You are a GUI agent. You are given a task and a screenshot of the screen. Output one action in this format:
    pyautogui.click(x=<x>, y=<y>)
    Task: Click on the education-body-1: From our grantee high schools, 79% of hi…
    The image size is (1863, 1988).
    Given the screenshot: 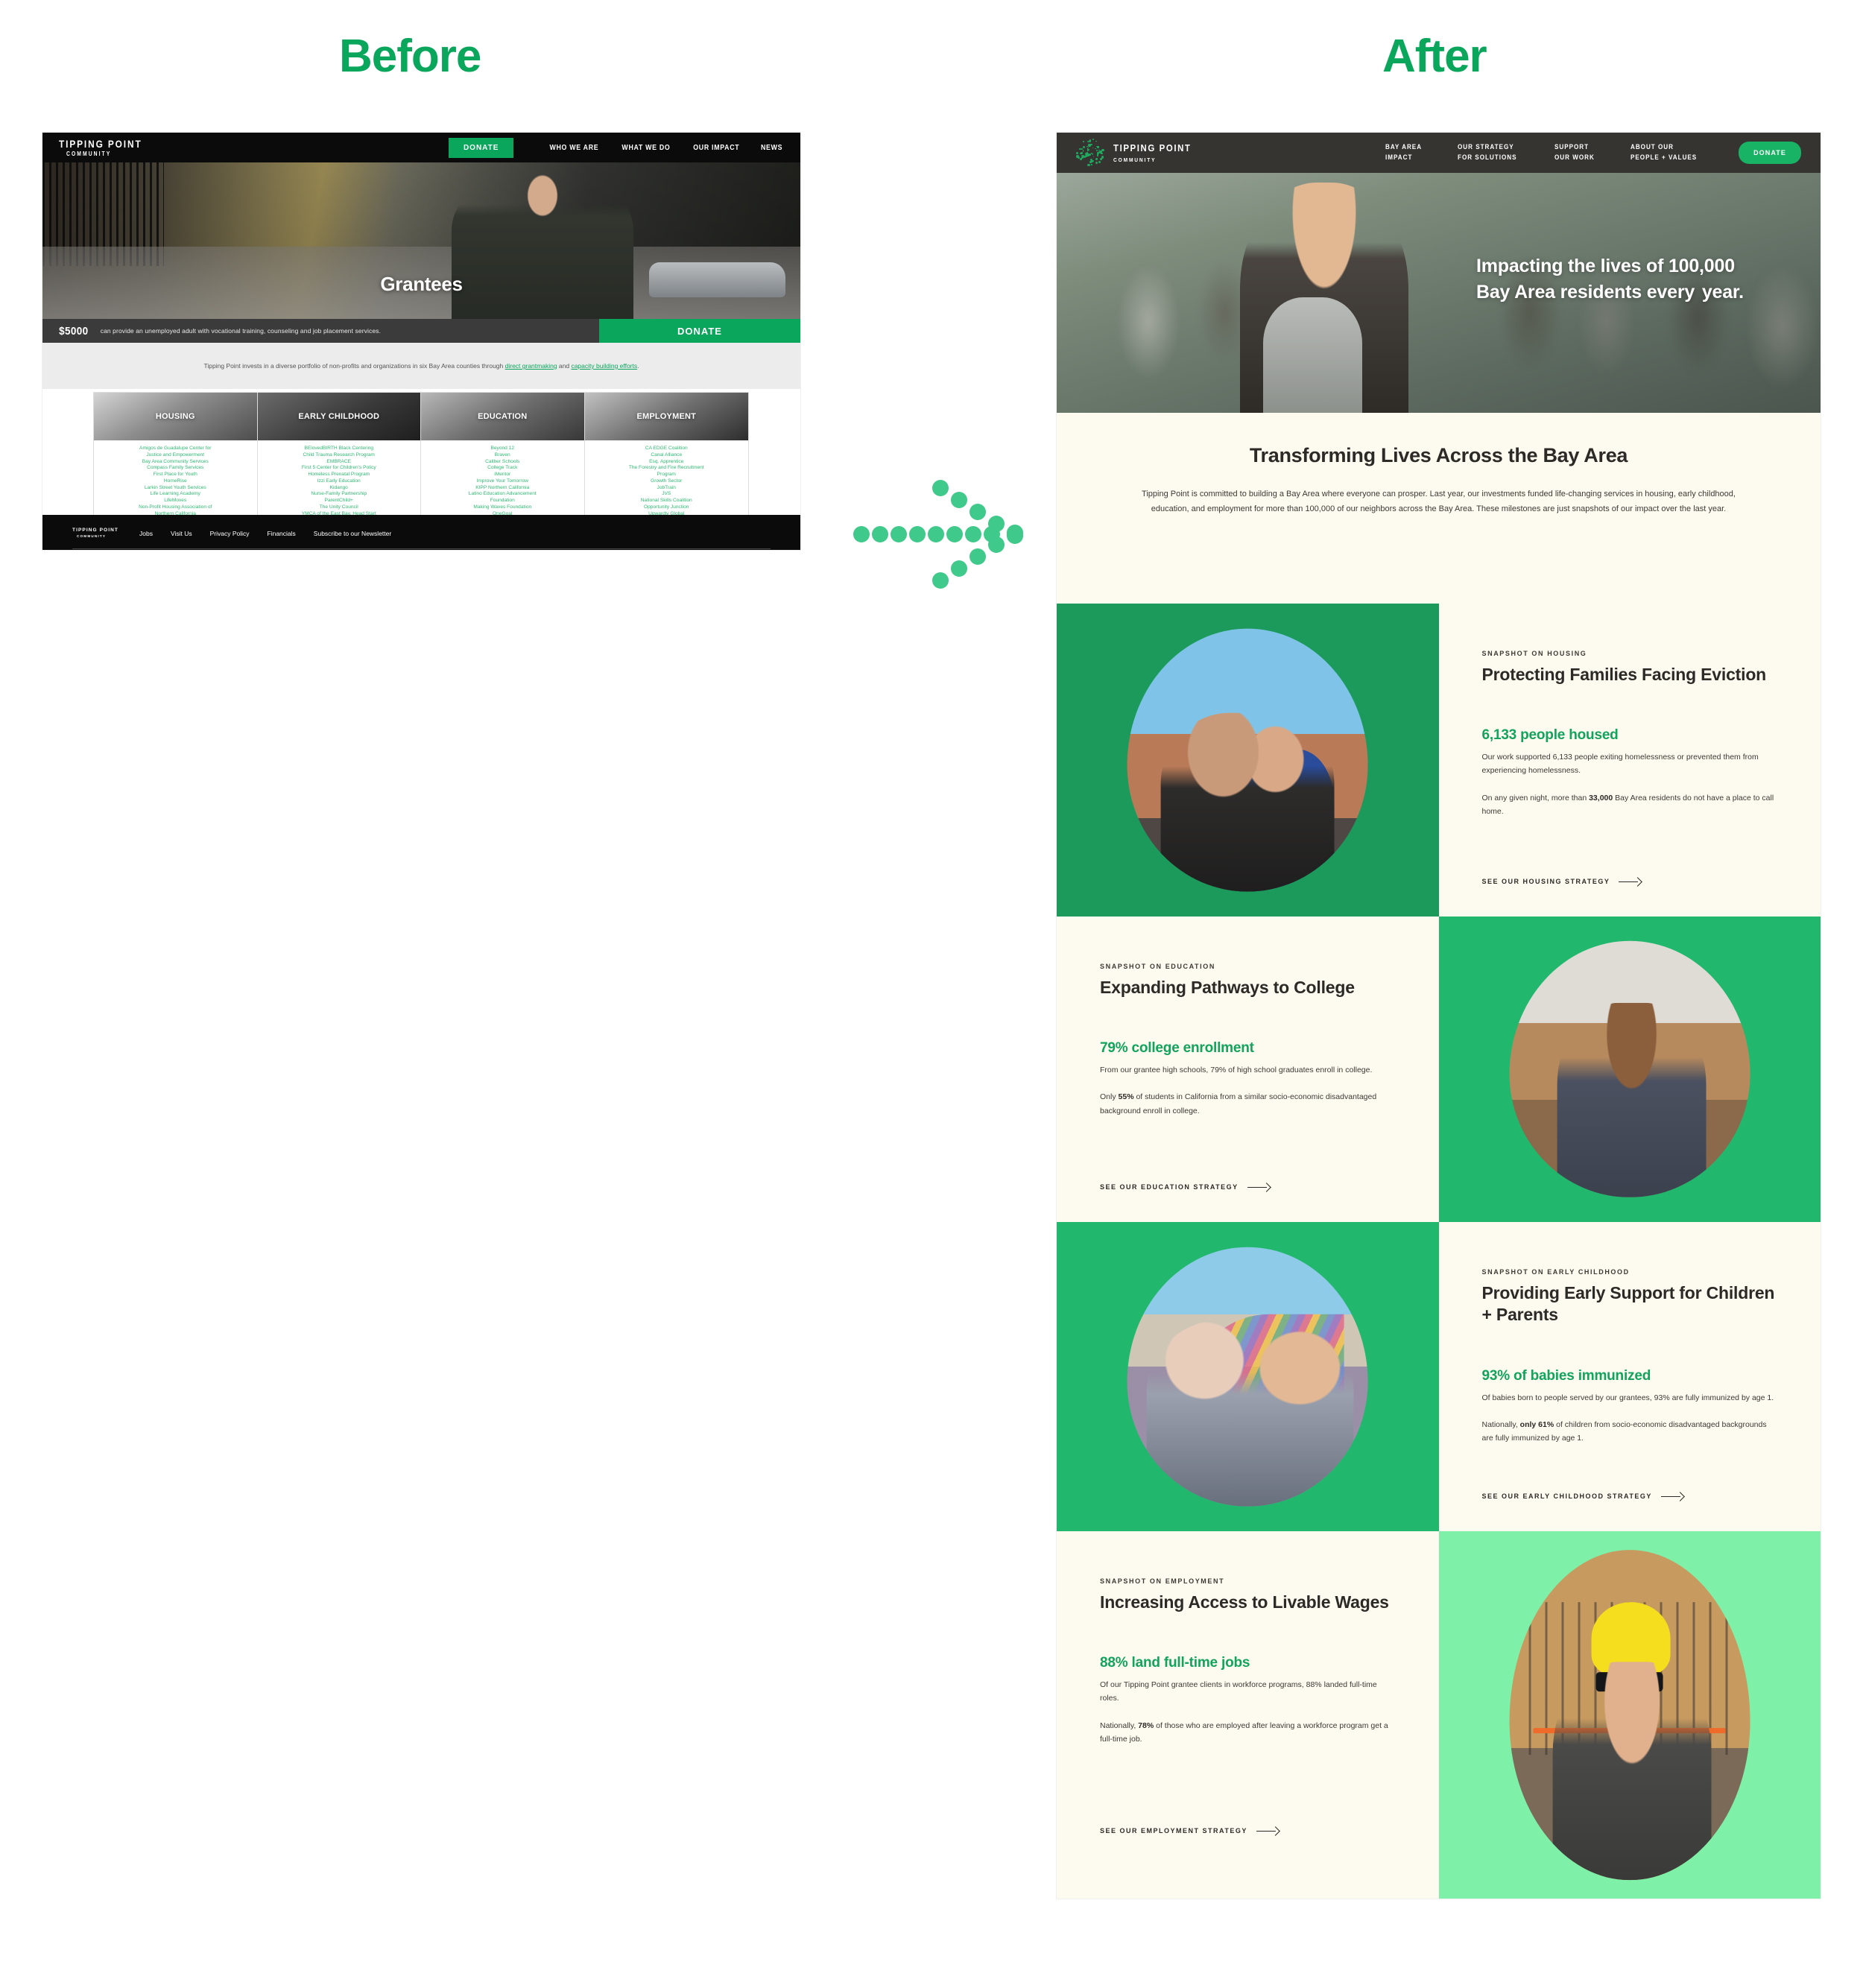 What is the action you would take?
    pyautogui.click(x=1236, y=1070)
    